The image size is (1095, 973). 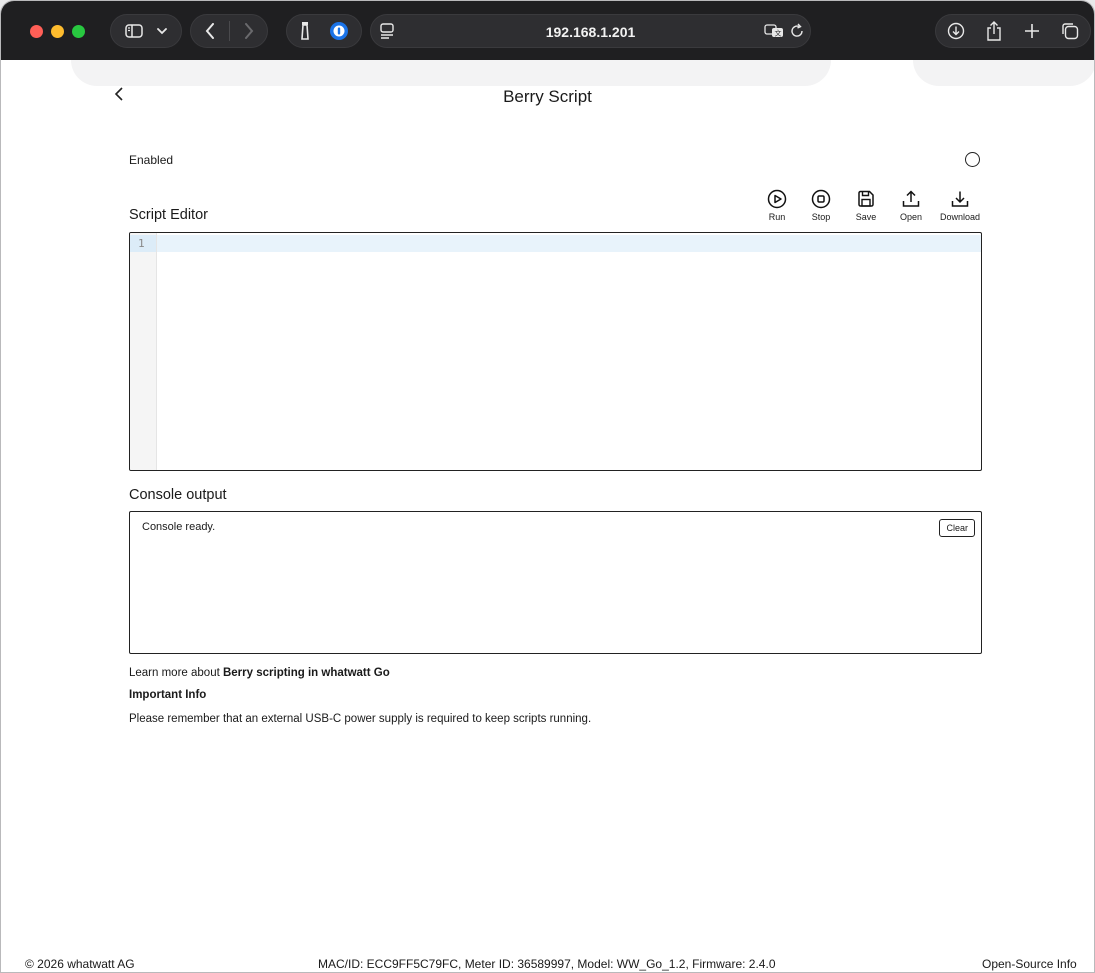 I want to click on stop-icon, so click(x=821, y=199).